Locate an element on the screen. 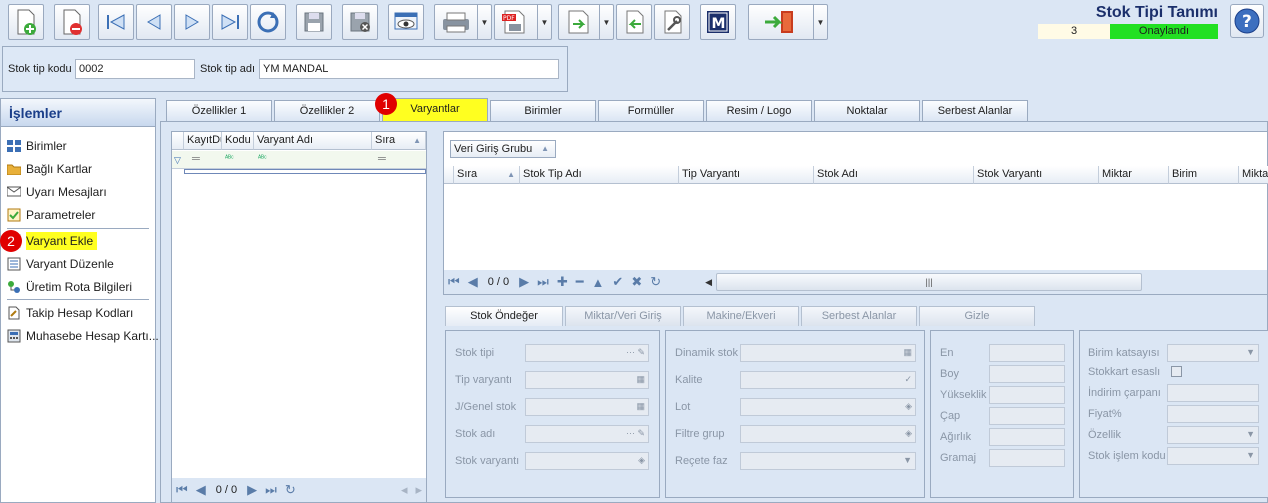  column-header: Stok Varyantı is located at coordinates (1036, 175).